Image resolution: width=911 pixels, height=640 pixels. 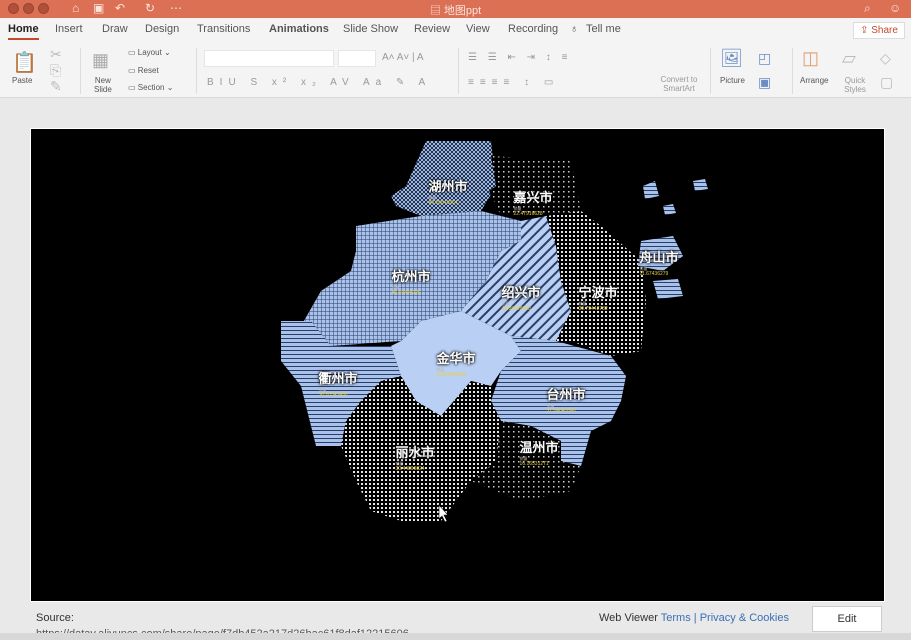 I want to click on city-value: 36.20545498, so click(x=333, y=395).